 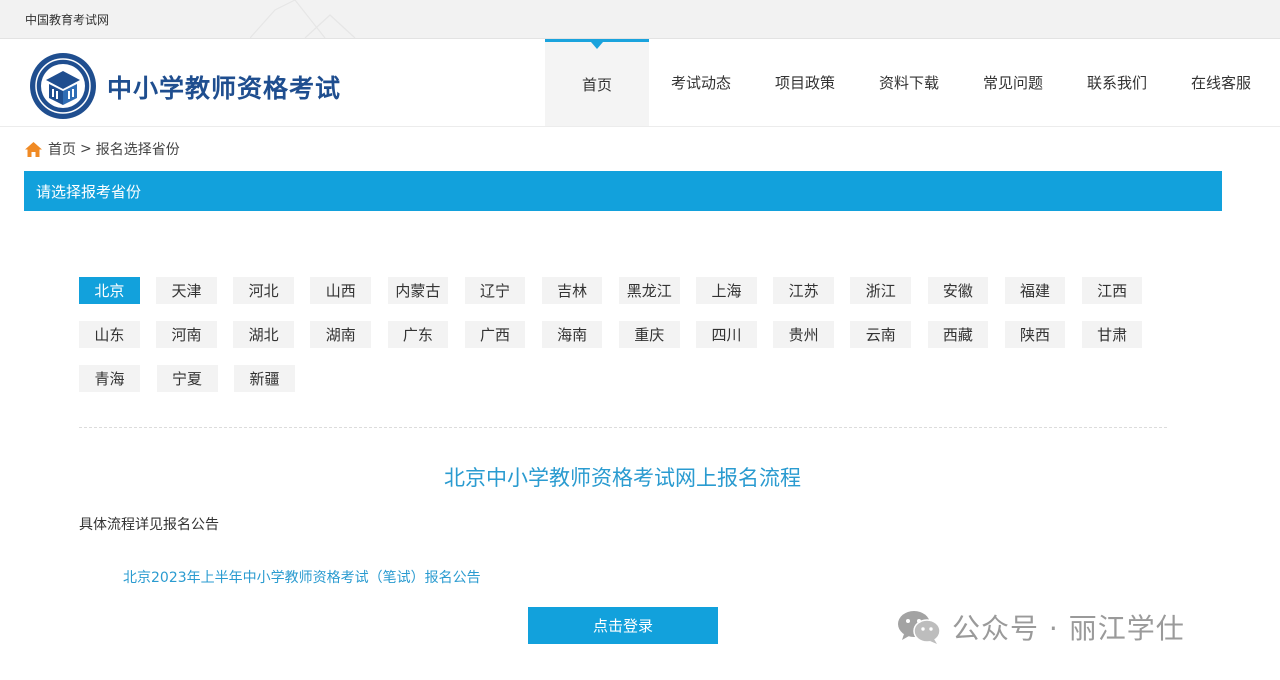 What do you see at coordinates (1112, 334) in the screenshot?
I see `province-button: 甘肃` at bounding box center [1112, 334].